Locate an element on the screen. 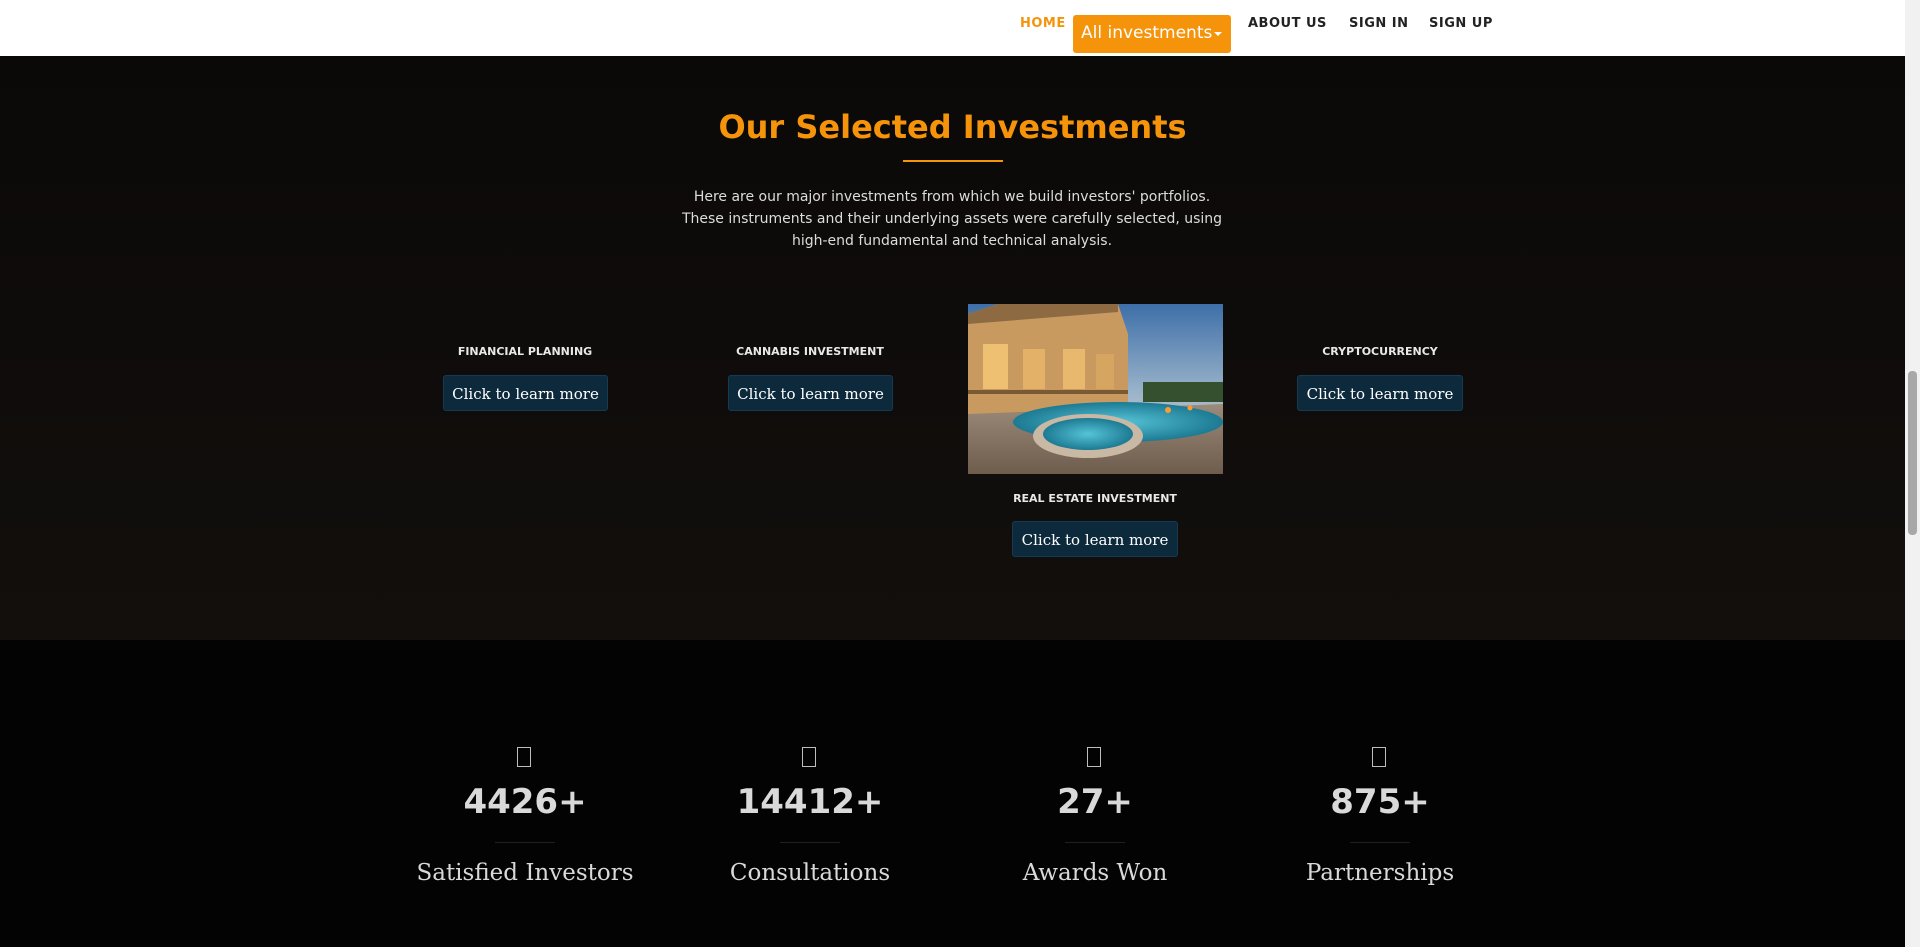 This screenshot has height=947, width=1920. stat-value: 4426+ is located at coordinates (525, 802).